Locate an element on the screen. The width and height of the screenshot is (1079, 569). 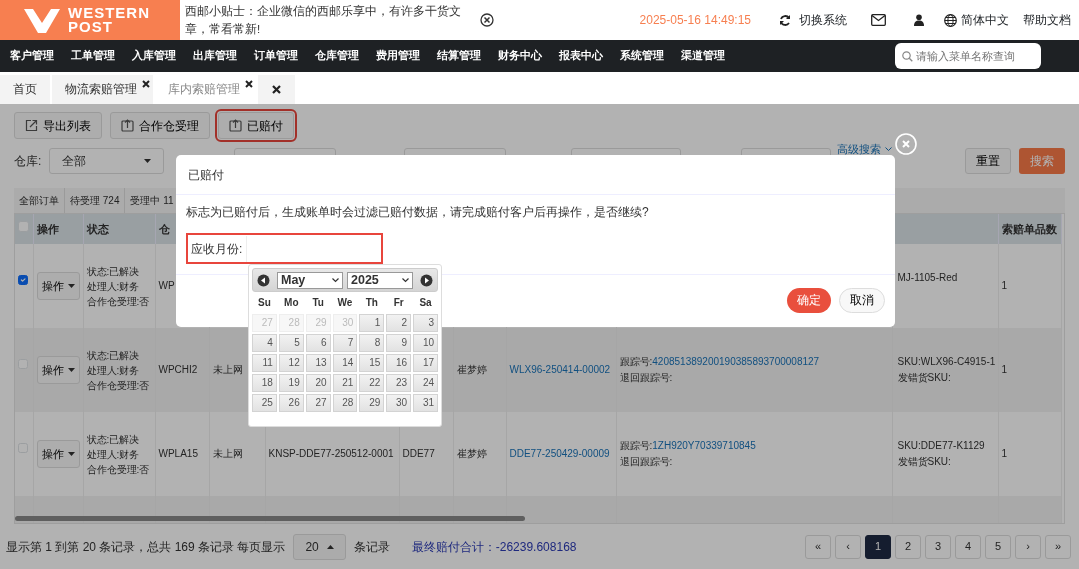
page-button: » is located at coordinates (1058, 546).